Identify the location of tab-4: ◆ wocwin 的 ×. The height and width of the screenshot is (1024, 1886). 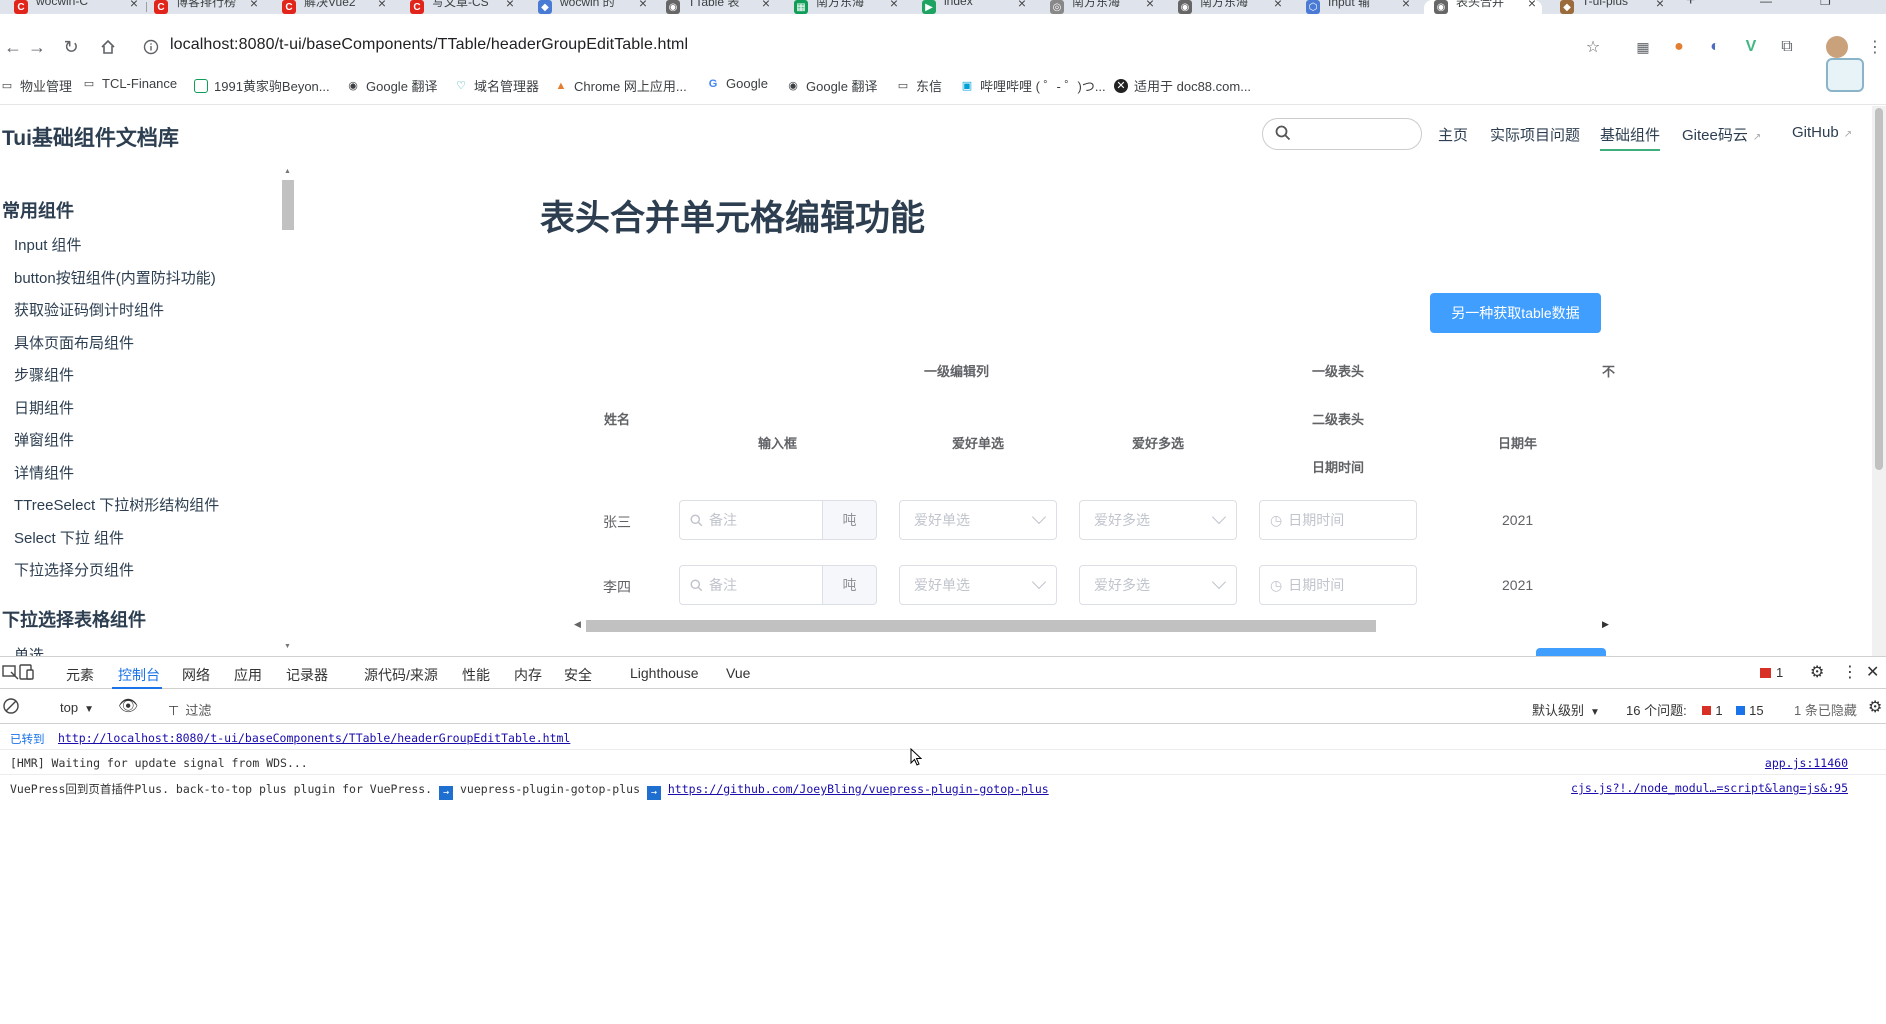
(595, 7).